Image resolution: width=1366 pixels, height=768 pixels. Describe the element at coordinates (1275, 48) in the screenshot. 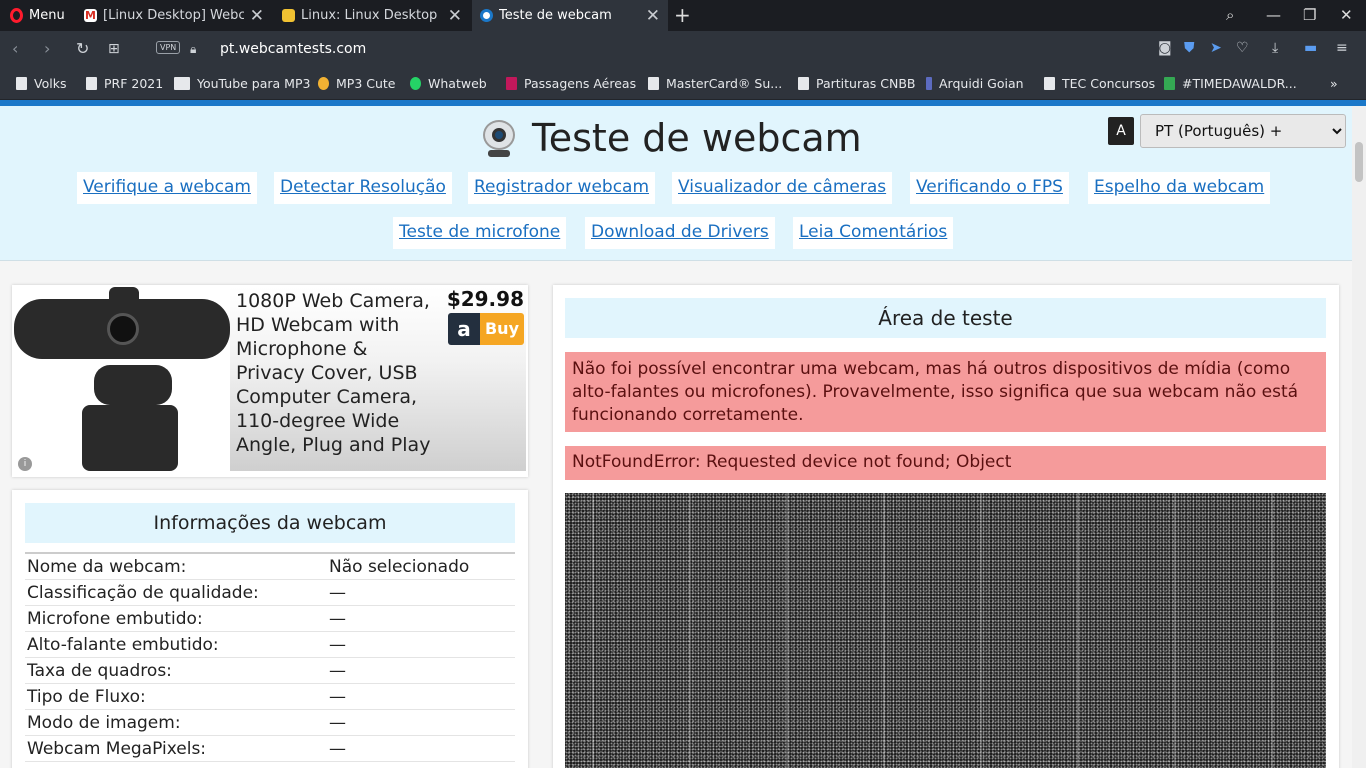

I see `download-icon: ⤓` at that location.